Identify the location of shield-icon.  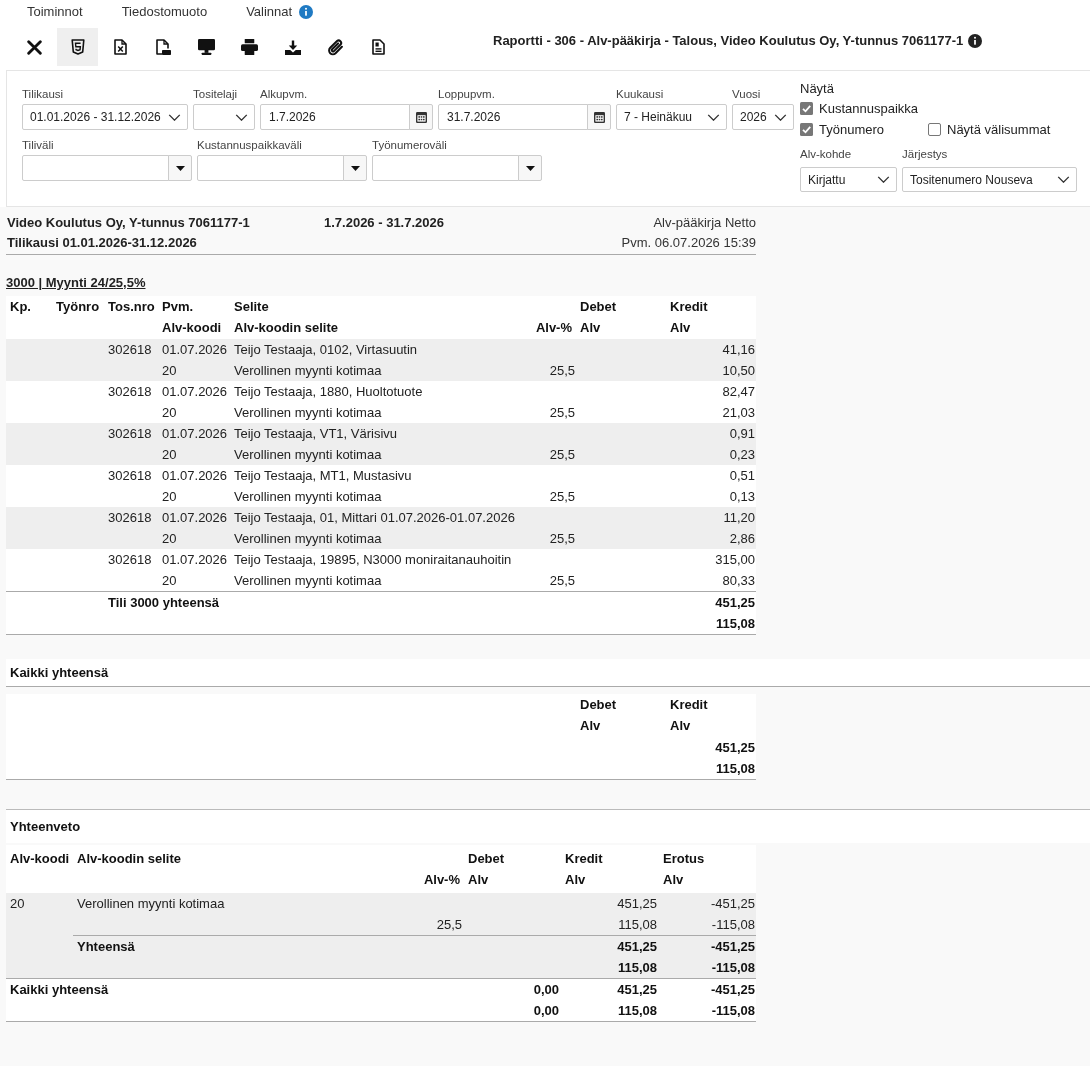
(77, 47).